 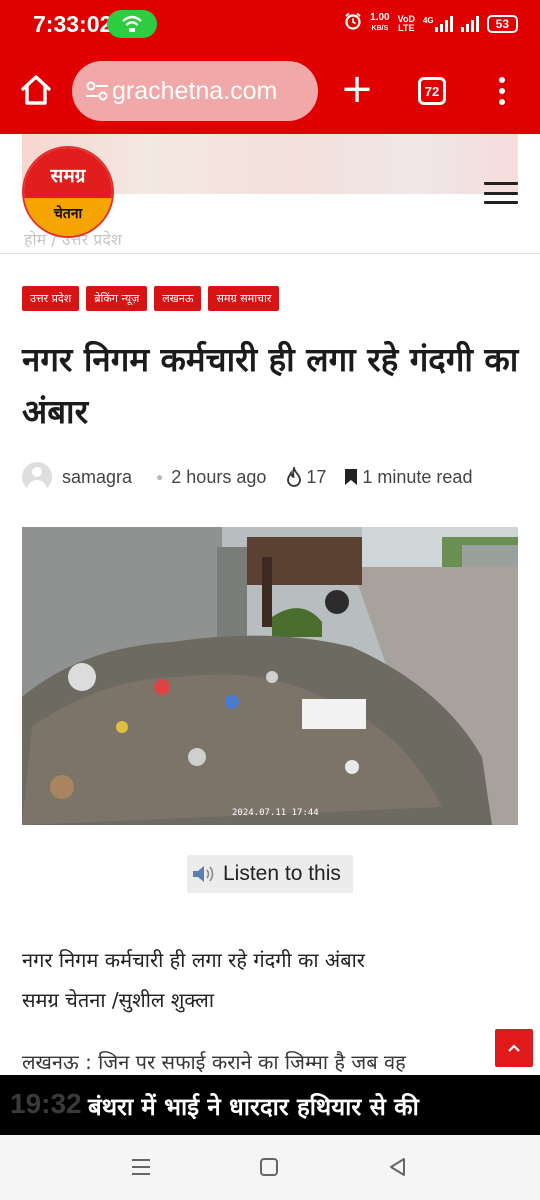 What do you see at coordinates (203, 874) in the screenshot?
I see `speaker-icon` at bounding box center [203, 874].